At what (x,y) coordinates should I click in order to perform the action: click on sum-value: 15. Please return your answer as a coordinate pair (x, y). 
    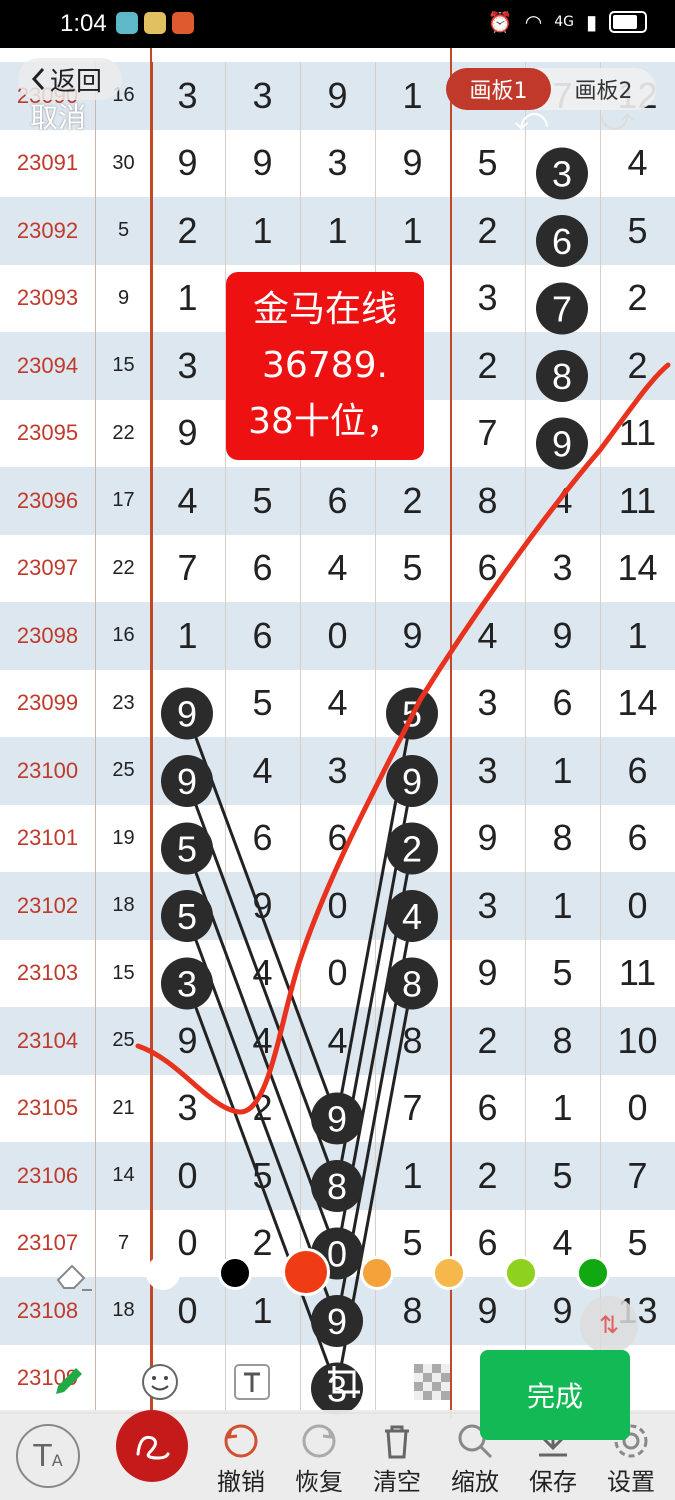
    Looking at the image, I should click on (124, 973).